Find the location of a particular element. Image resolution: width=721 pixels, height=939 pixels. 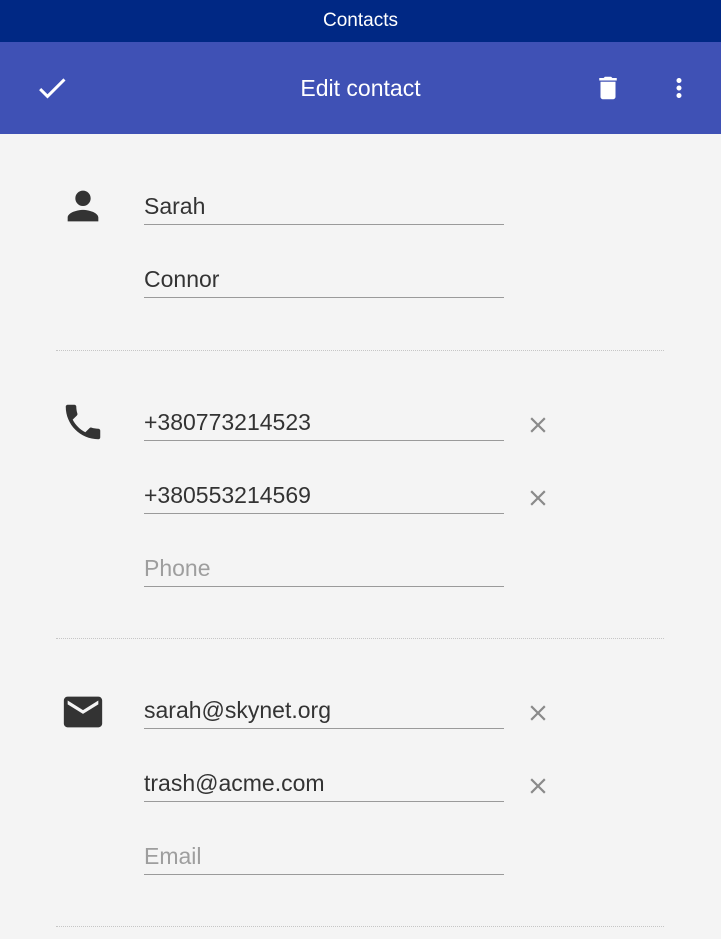

status-bar: Contacts is located at coordinates (360, 21).